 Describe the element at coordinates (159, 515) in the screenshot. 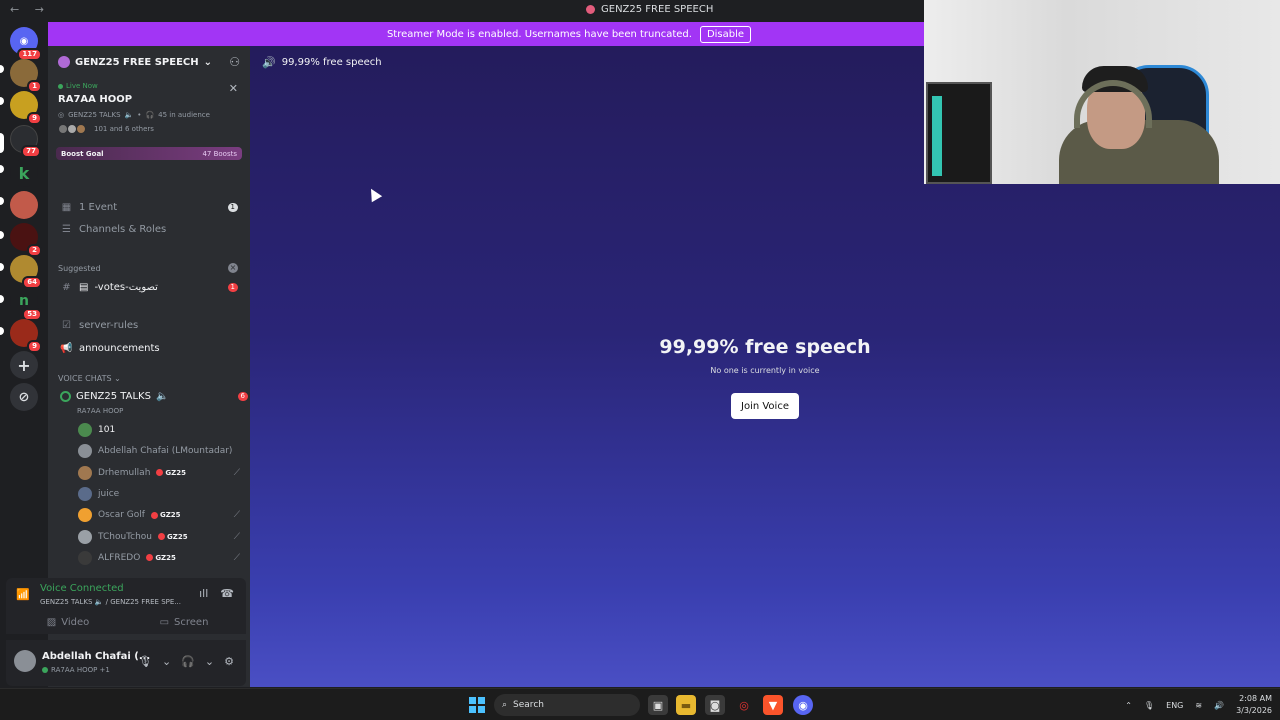

I see `voice-member-row: Oscar Golf GZ25 ⟋` at that location.